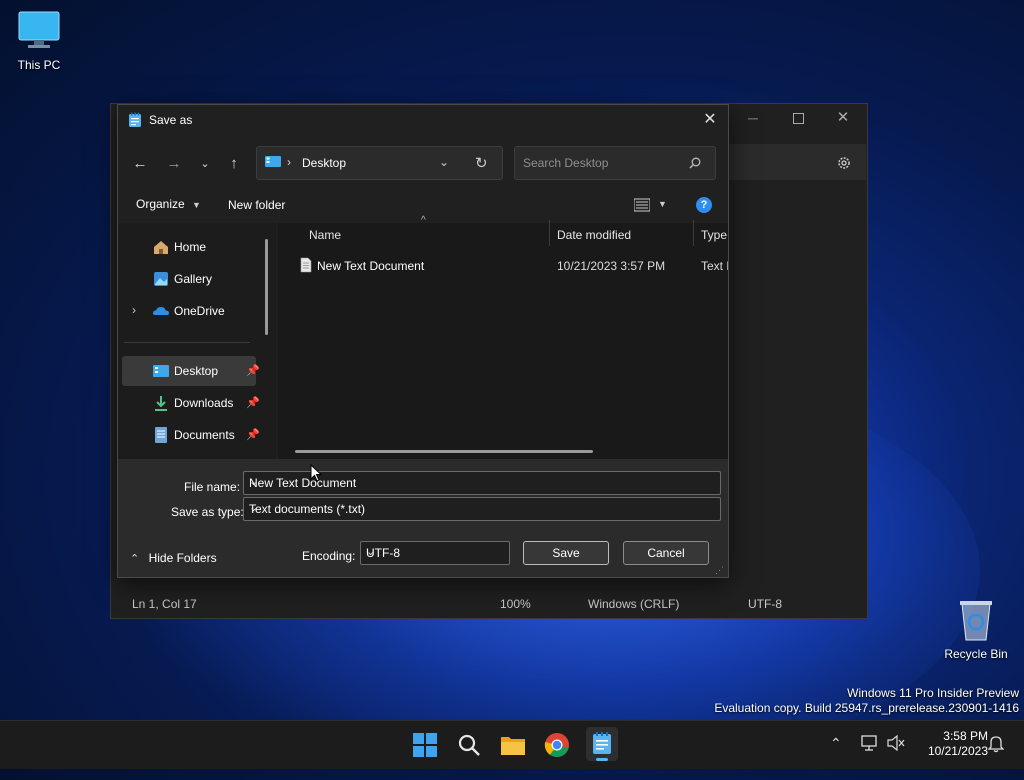  I want to click on search-placeholder: Search Desktop, so click(566, 163).